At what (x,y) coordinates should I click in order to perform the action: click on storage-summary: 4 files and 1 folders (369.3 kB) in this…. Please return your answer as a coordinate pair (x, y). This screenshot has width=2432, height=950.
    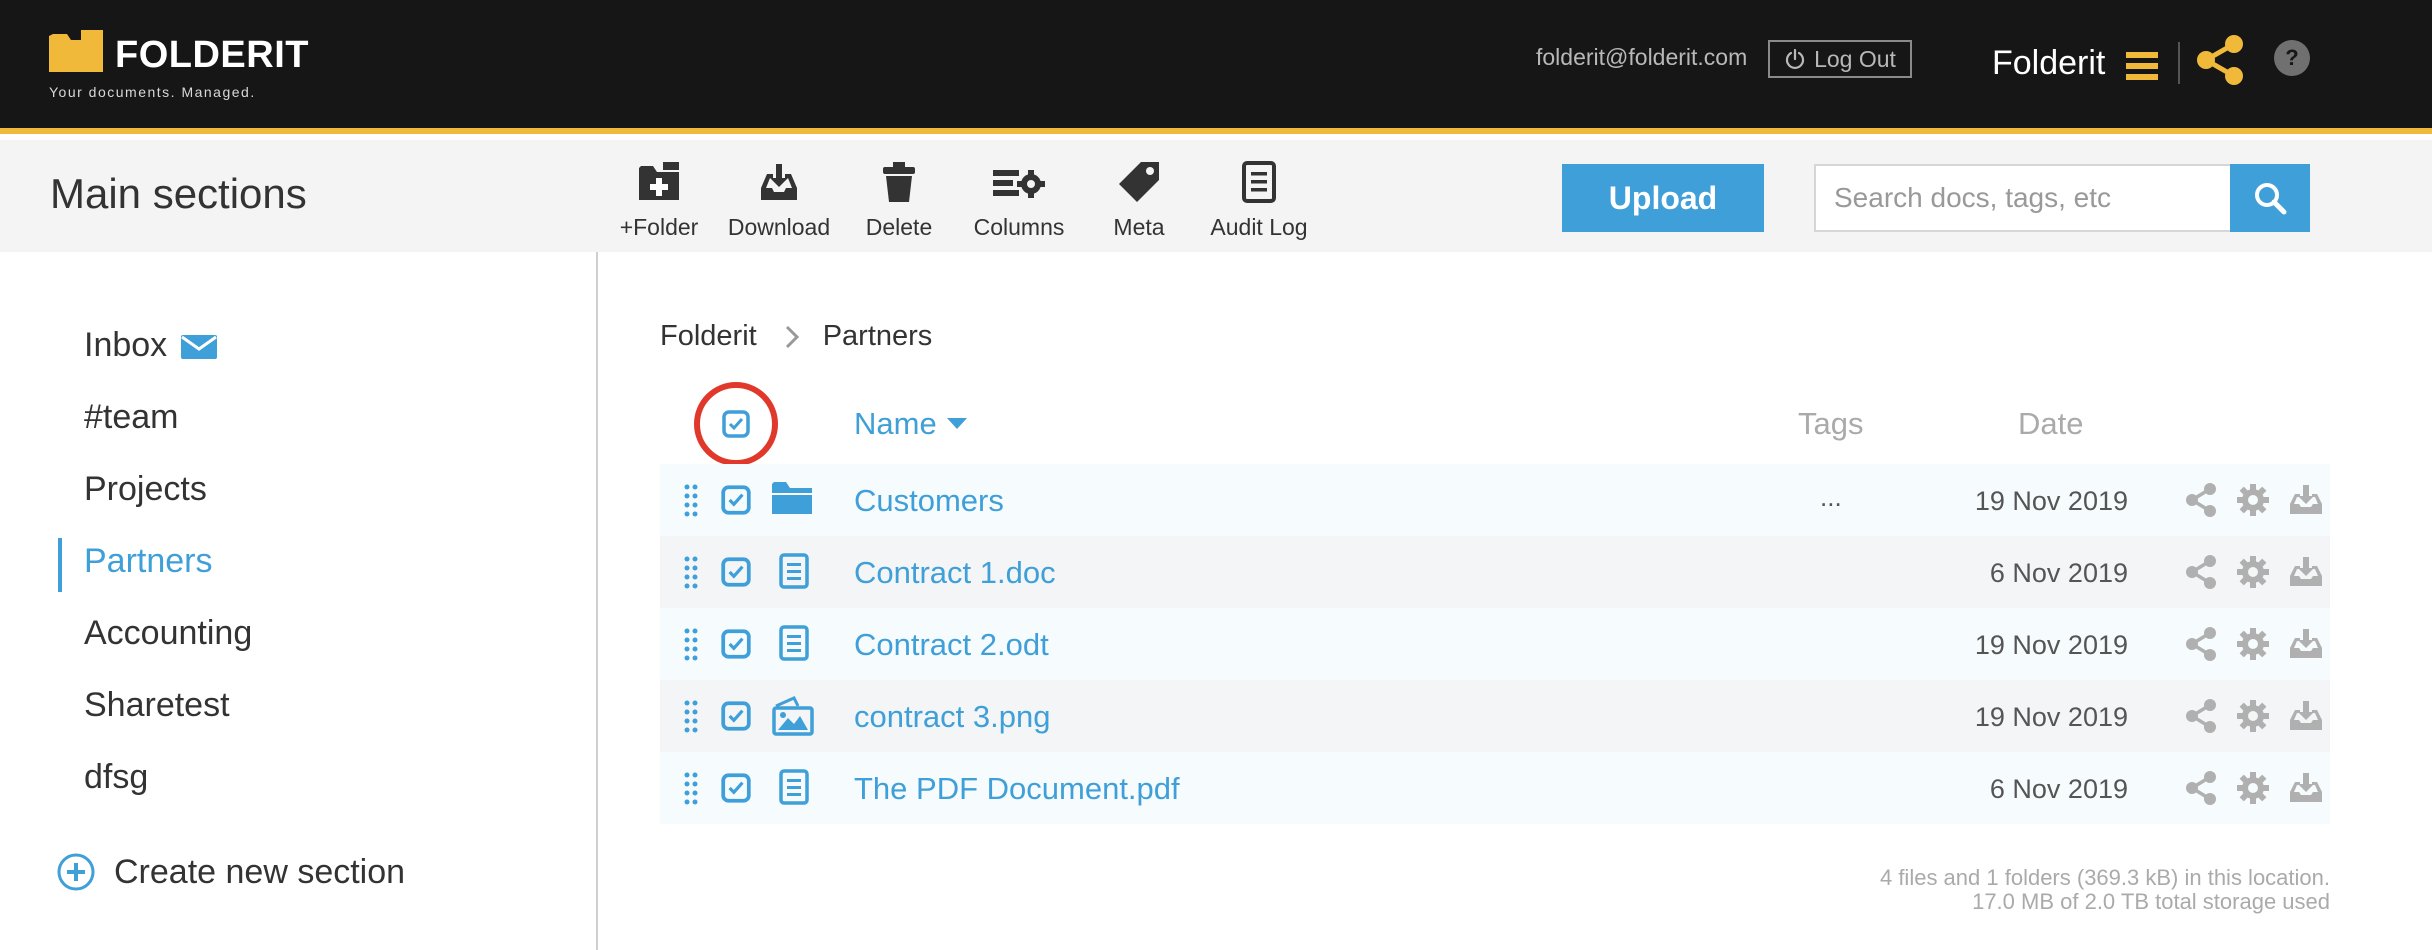
    Looking at the image, I should click on (2105, 890).